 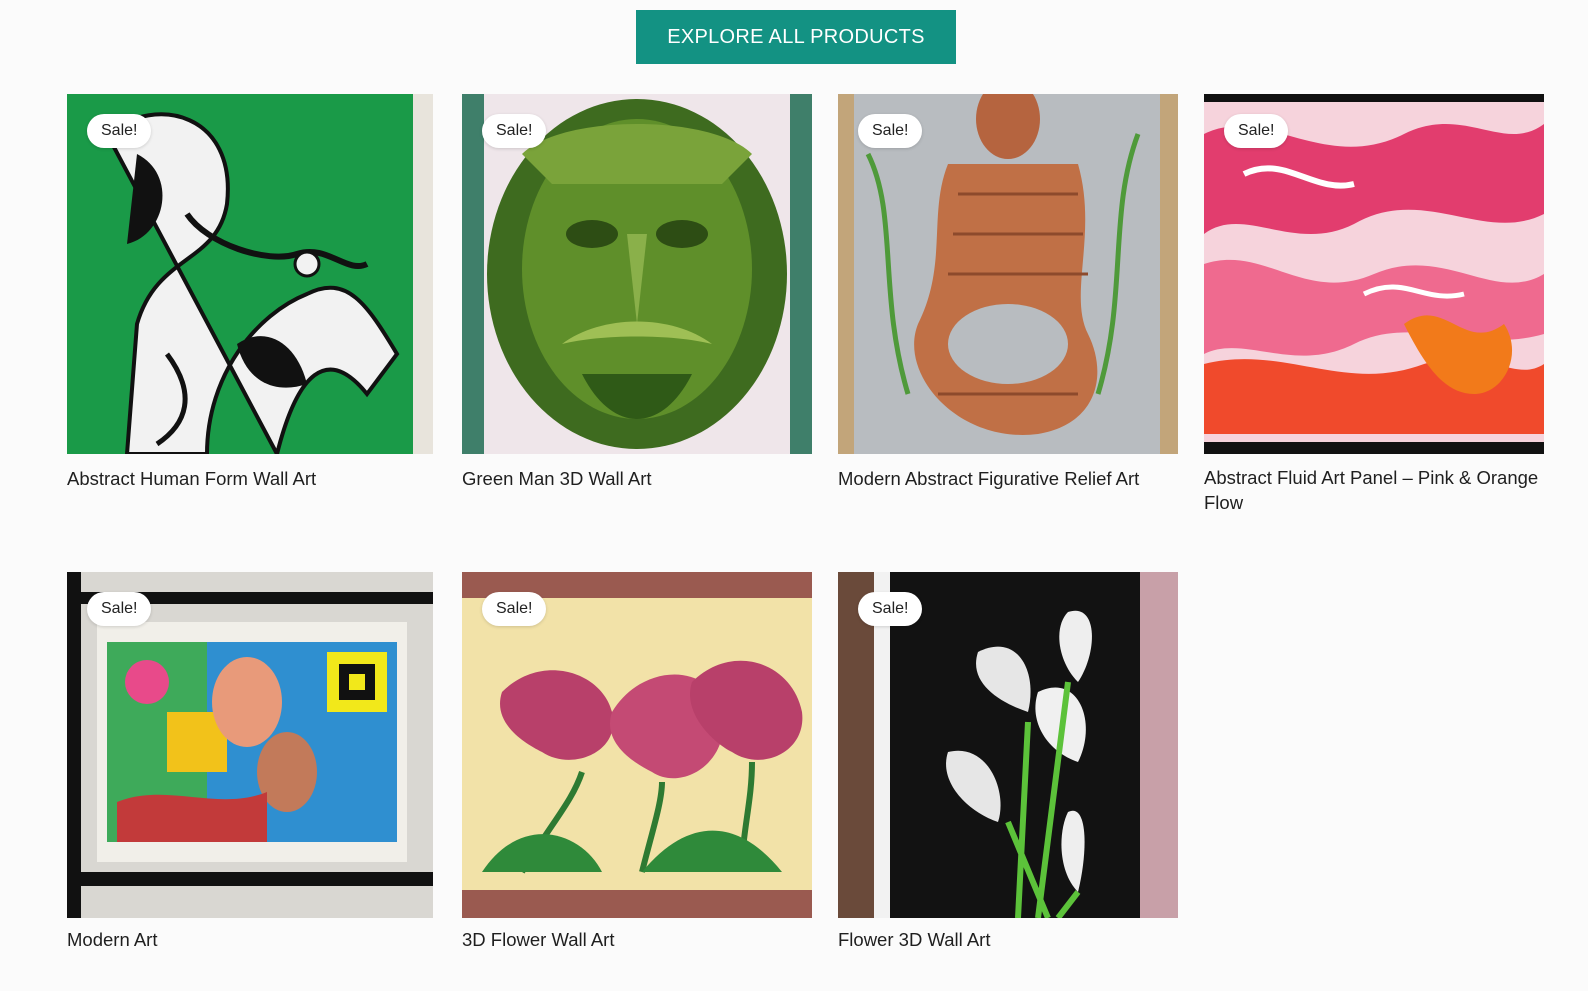 What do you see at coordinates (112, 939) in the screenshot?
I see `product-title: Modern Art` at bounding box center [112, 939].